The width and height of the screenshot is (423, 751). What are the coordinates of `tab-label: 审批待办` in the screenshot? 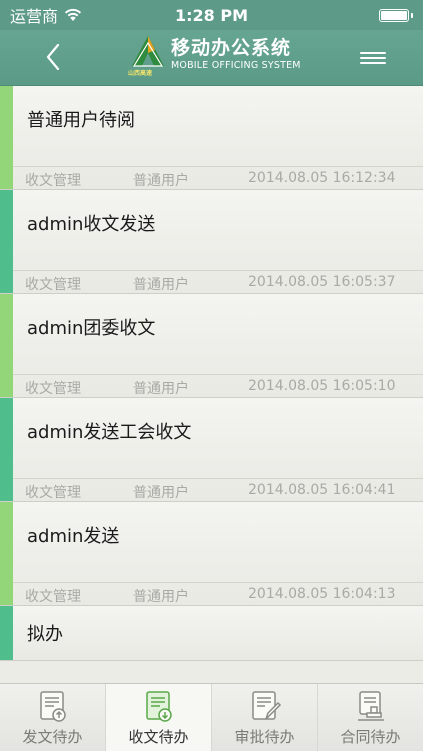 It's located at (264, 737).